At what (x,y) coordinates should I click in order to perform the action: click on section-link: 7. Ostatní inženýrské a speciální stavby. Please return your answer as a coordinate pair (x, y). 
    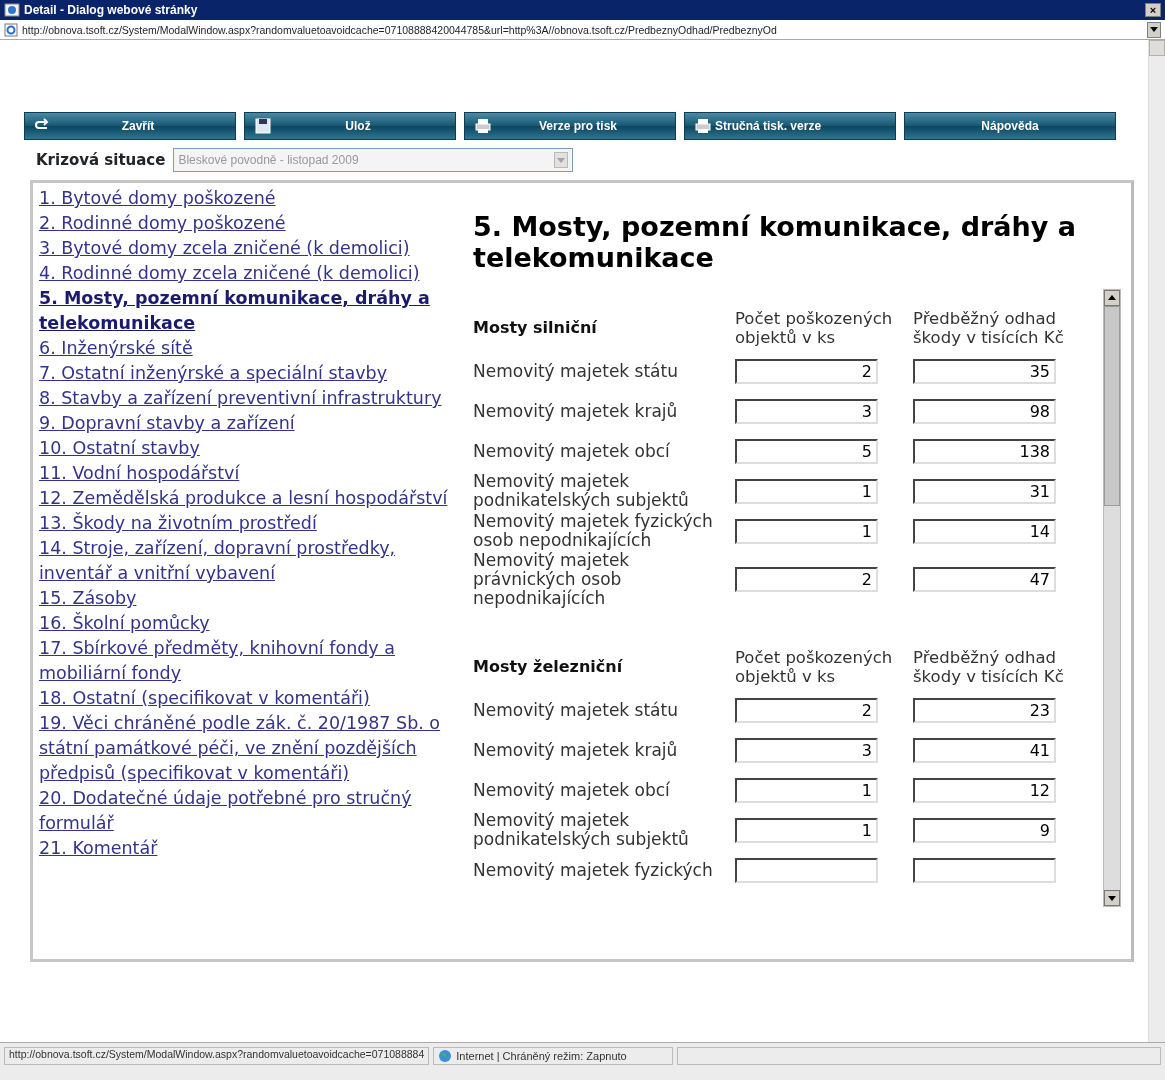
    Looking at the image, I should click on (256, 373).